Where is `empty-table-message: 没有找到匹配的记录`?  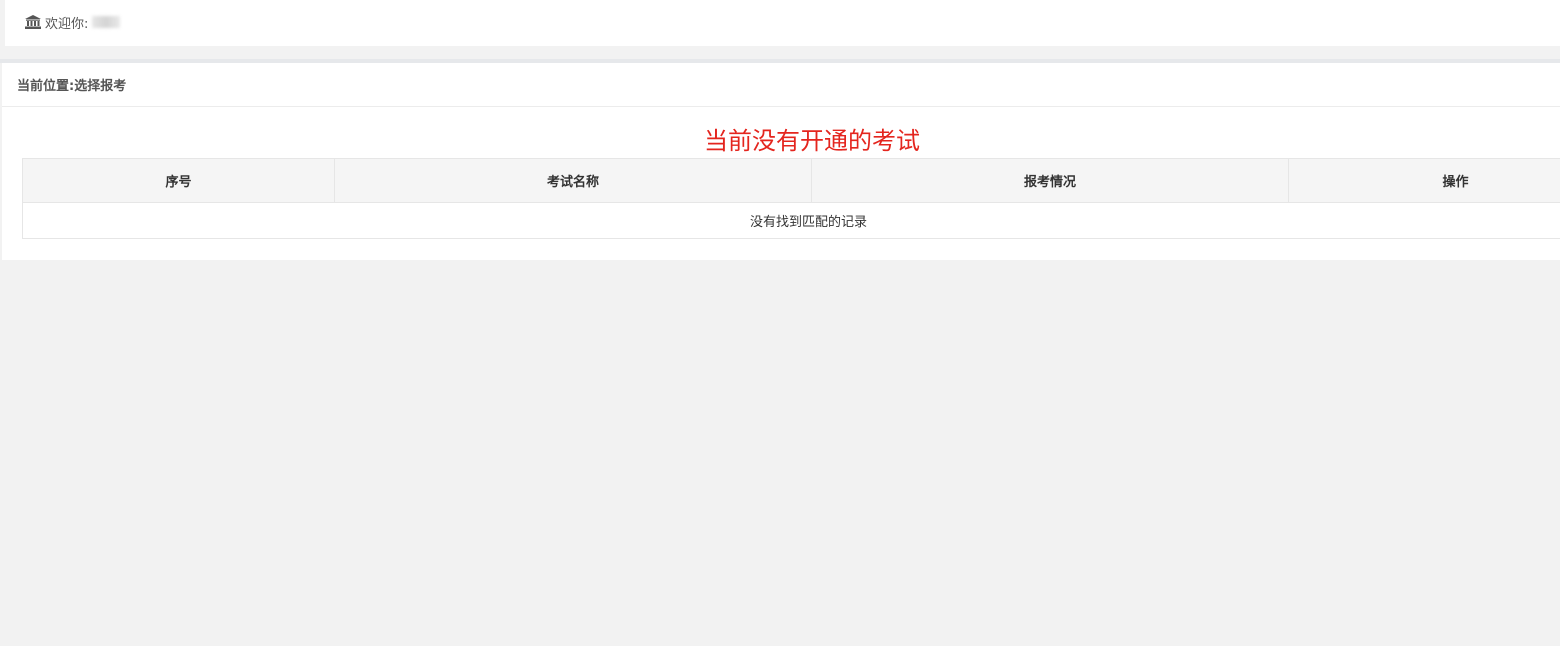 empty-table-message: 没有找到匹配的记录 is located at coordinates (791, 220).